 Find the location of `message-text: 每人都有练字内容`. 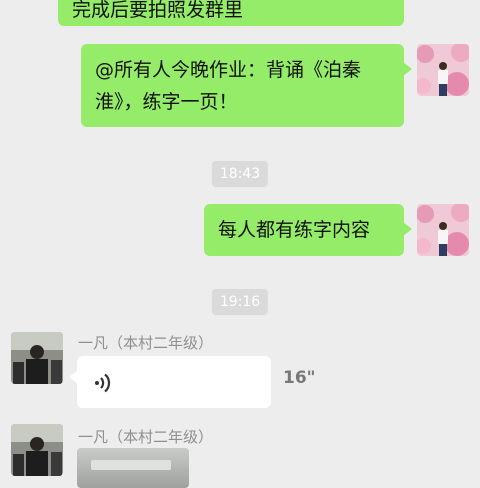

message-text: 每人都有练字内容 is located at coordinates (294, 230).